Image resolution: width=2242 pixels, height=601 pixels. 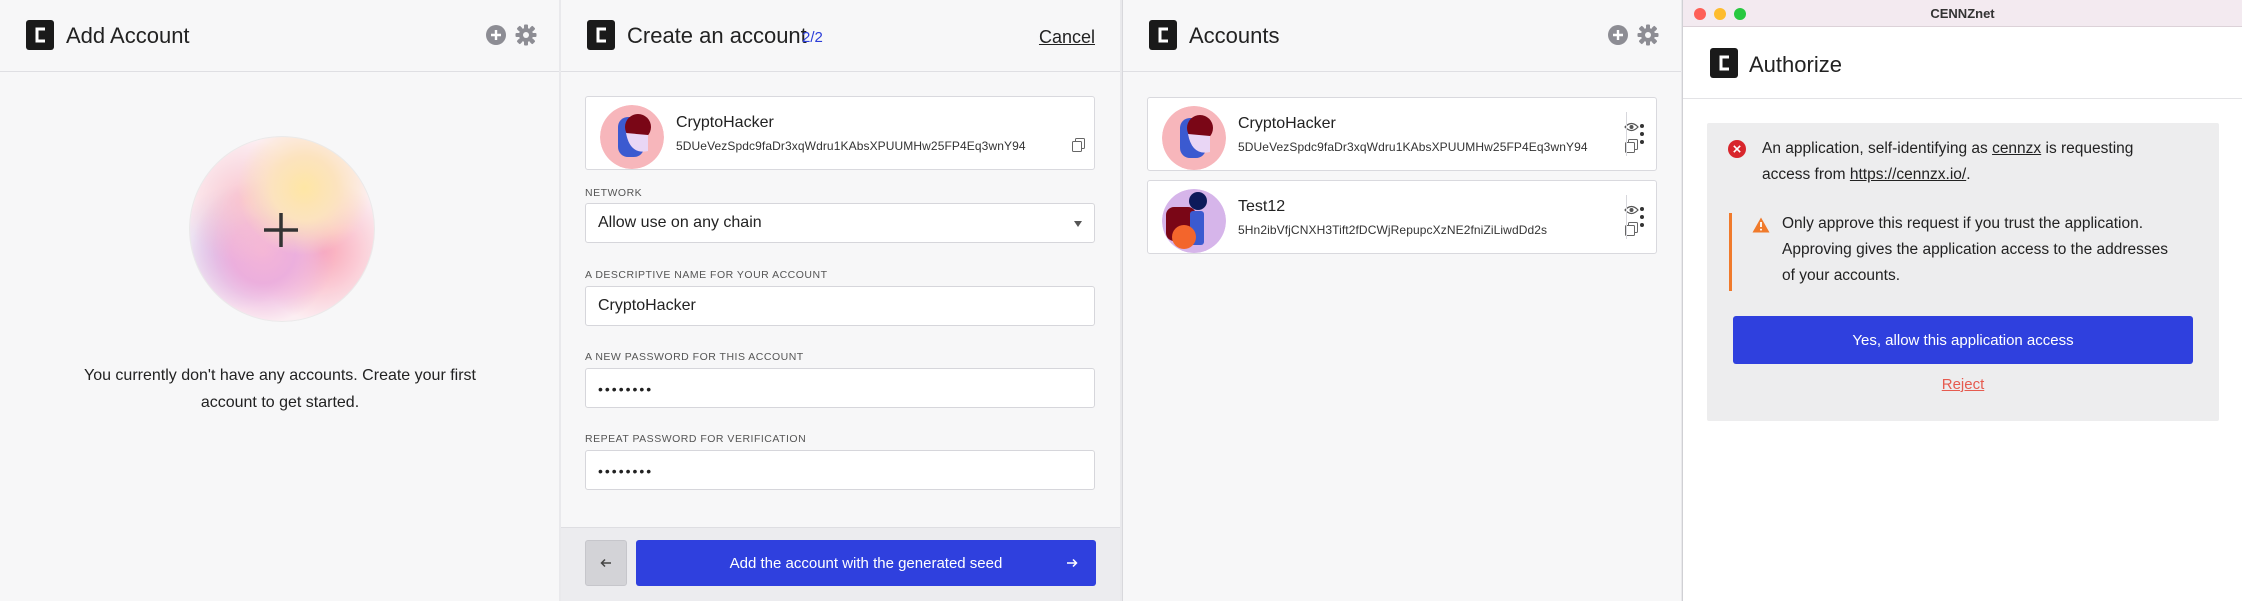 I want to click on password-label: A NEW PASSWORD FOR THIS ACCOUNT, so click(x=694, y=357).